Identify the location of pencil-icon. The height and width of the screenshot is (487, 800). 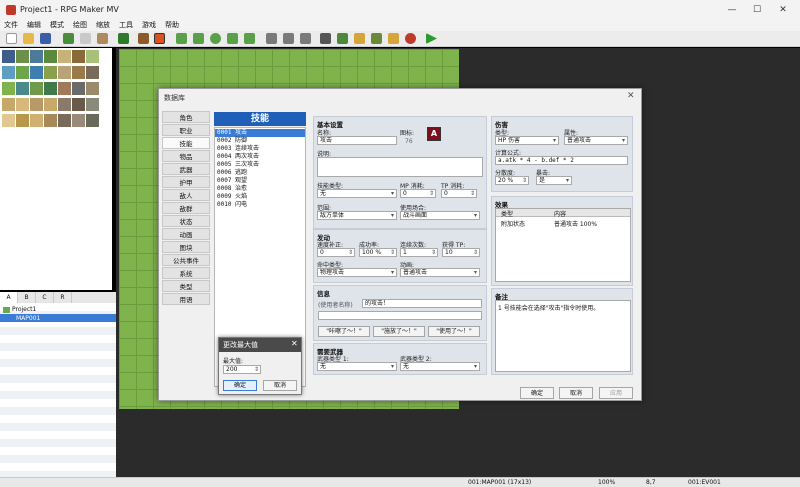
(181, 38).